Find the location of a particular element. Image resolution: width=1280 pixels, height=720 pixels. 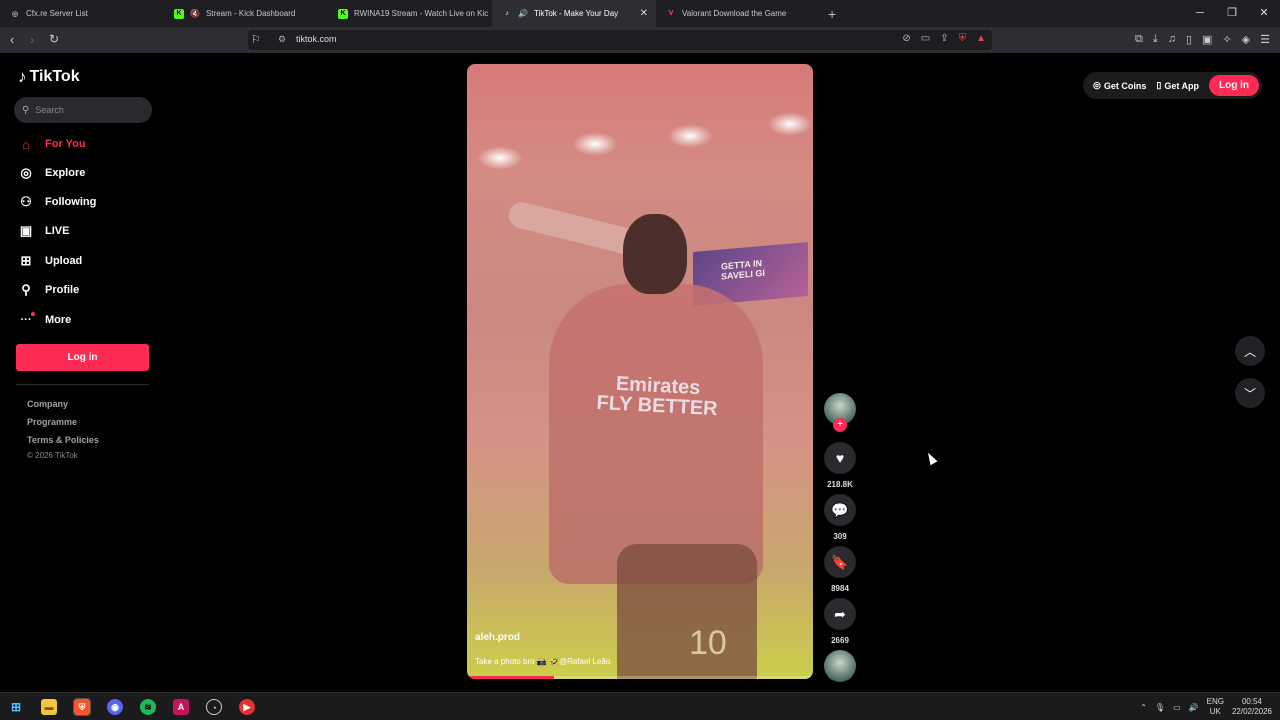

media-icon: ♫ is located at coordinates (1172, 39).